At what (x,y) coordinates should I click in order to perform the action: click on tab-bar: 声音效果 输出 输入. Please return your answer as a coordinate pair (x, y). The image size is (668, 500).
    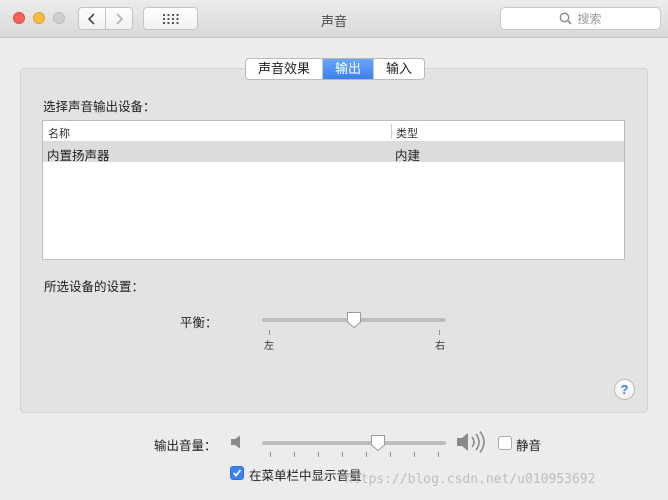
    Looking at the image, I should click on (335, 69).